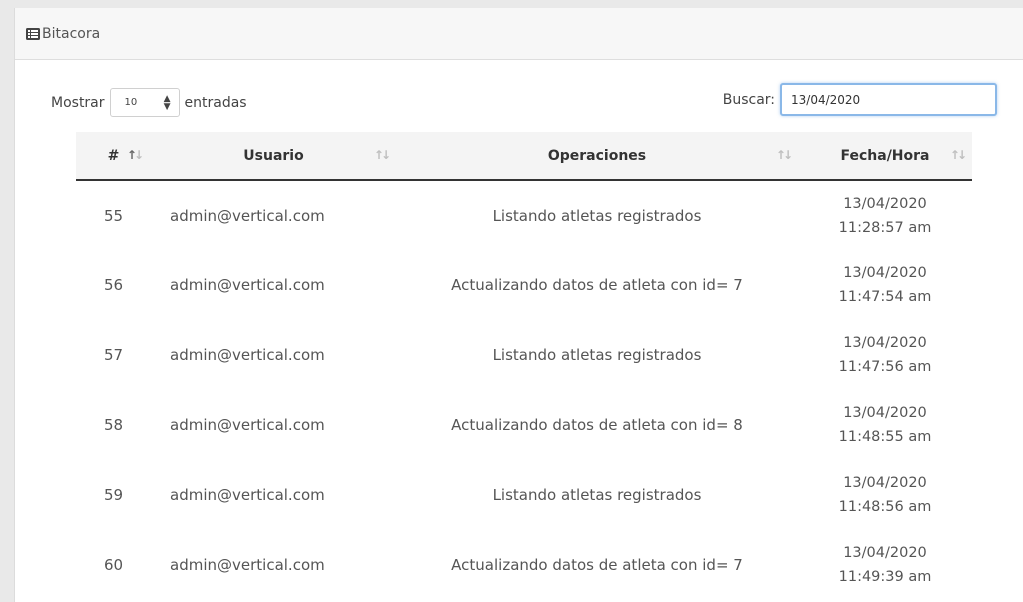 This screenshot has height=602, width=1023. I want to click on cell-time: 11:48:55 am, so click(885, 437).